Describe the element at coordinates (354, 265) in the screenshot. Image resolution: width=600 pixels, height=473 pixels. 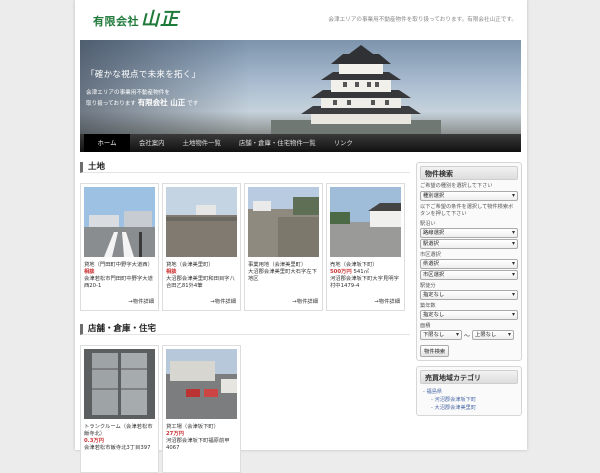
I see `property-type: 売地（会津坂下町）` at that location.